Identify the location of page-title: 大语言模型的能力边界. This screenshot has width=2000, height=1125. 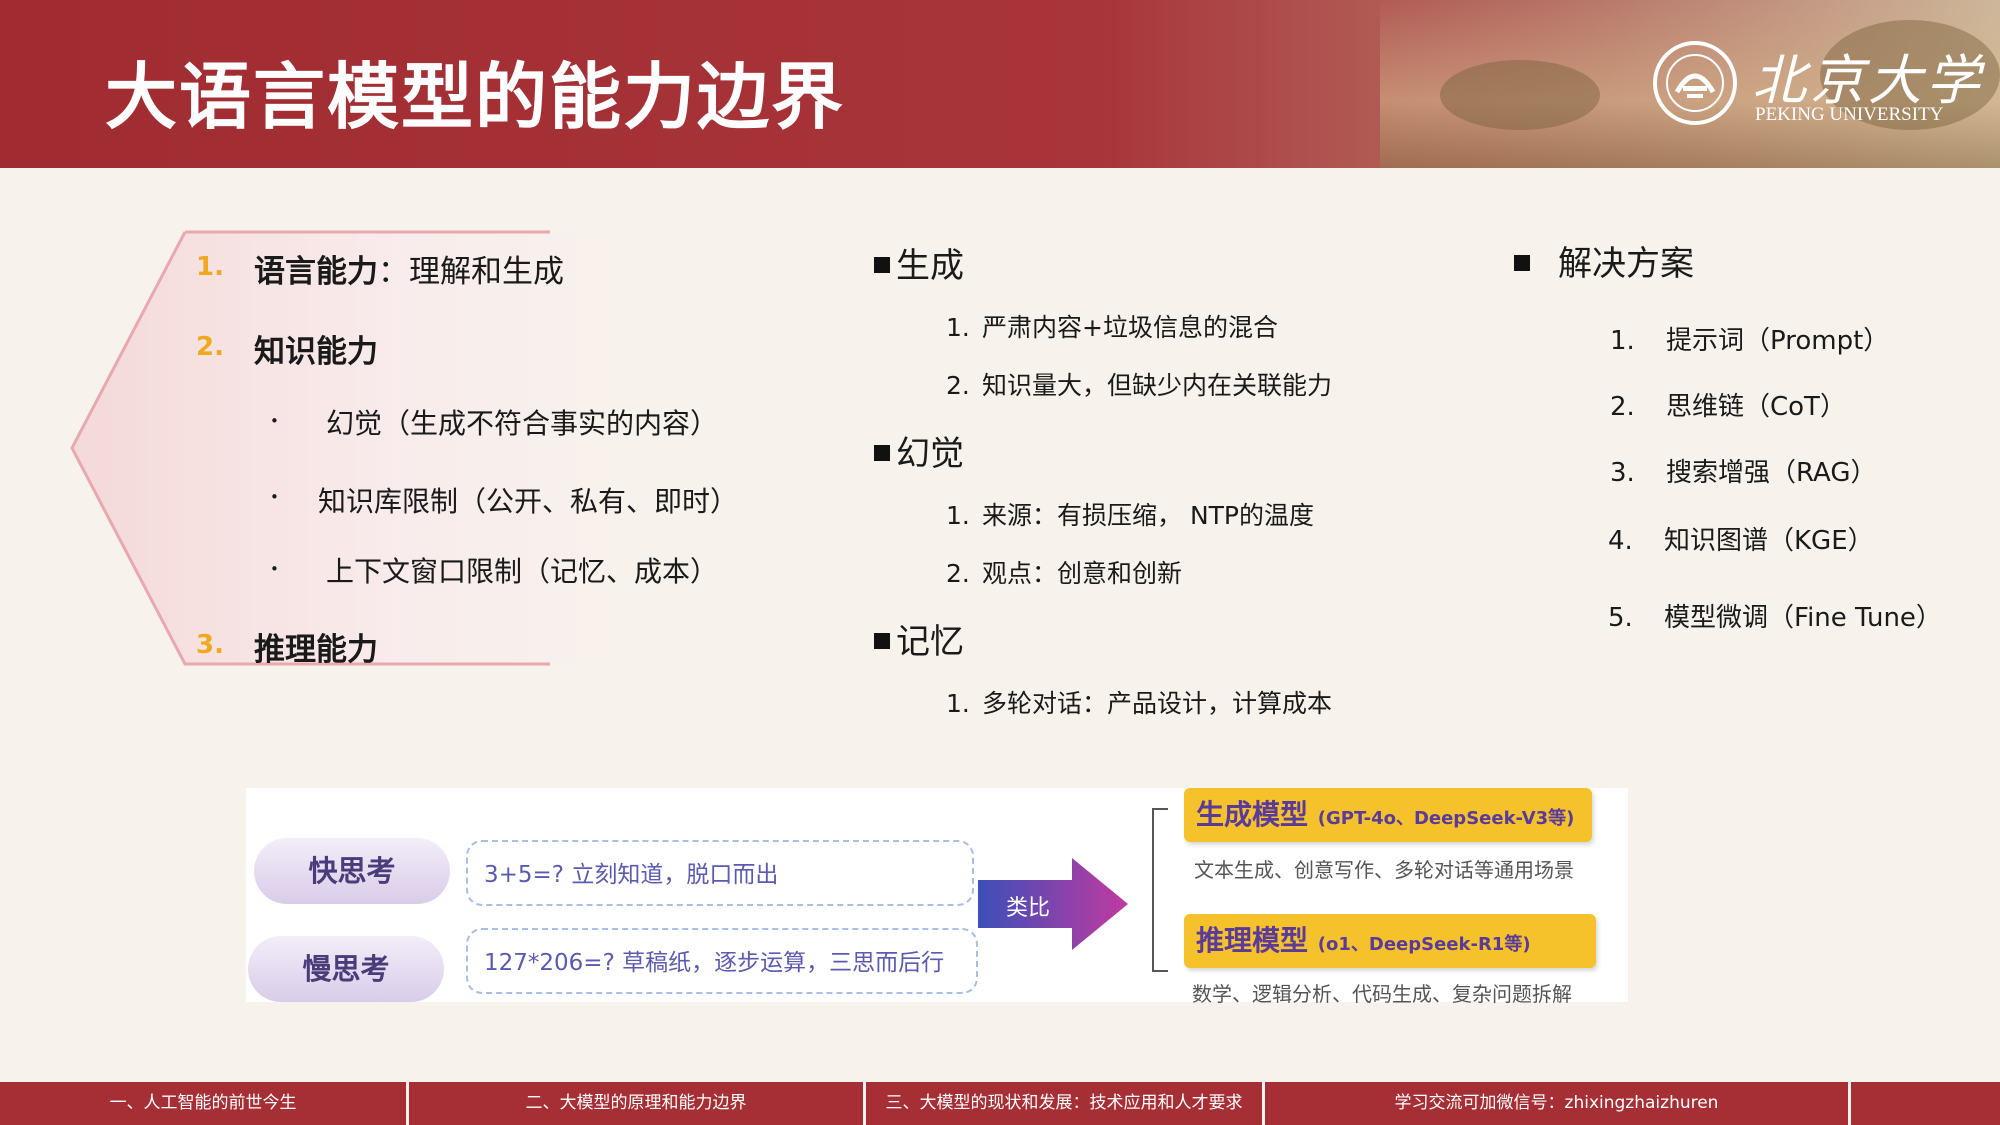
(475, 97).